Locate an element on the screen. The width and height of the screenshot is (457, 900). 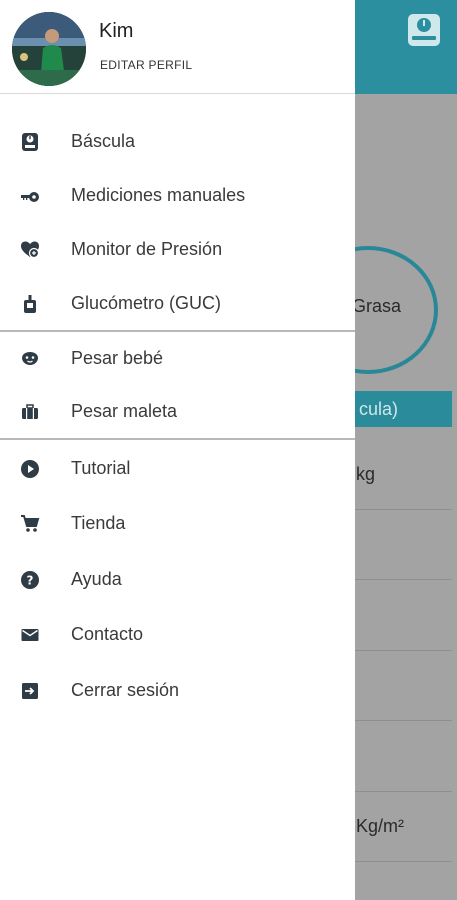
menu-item-label: Báscula is located at coordinates (103, 141).